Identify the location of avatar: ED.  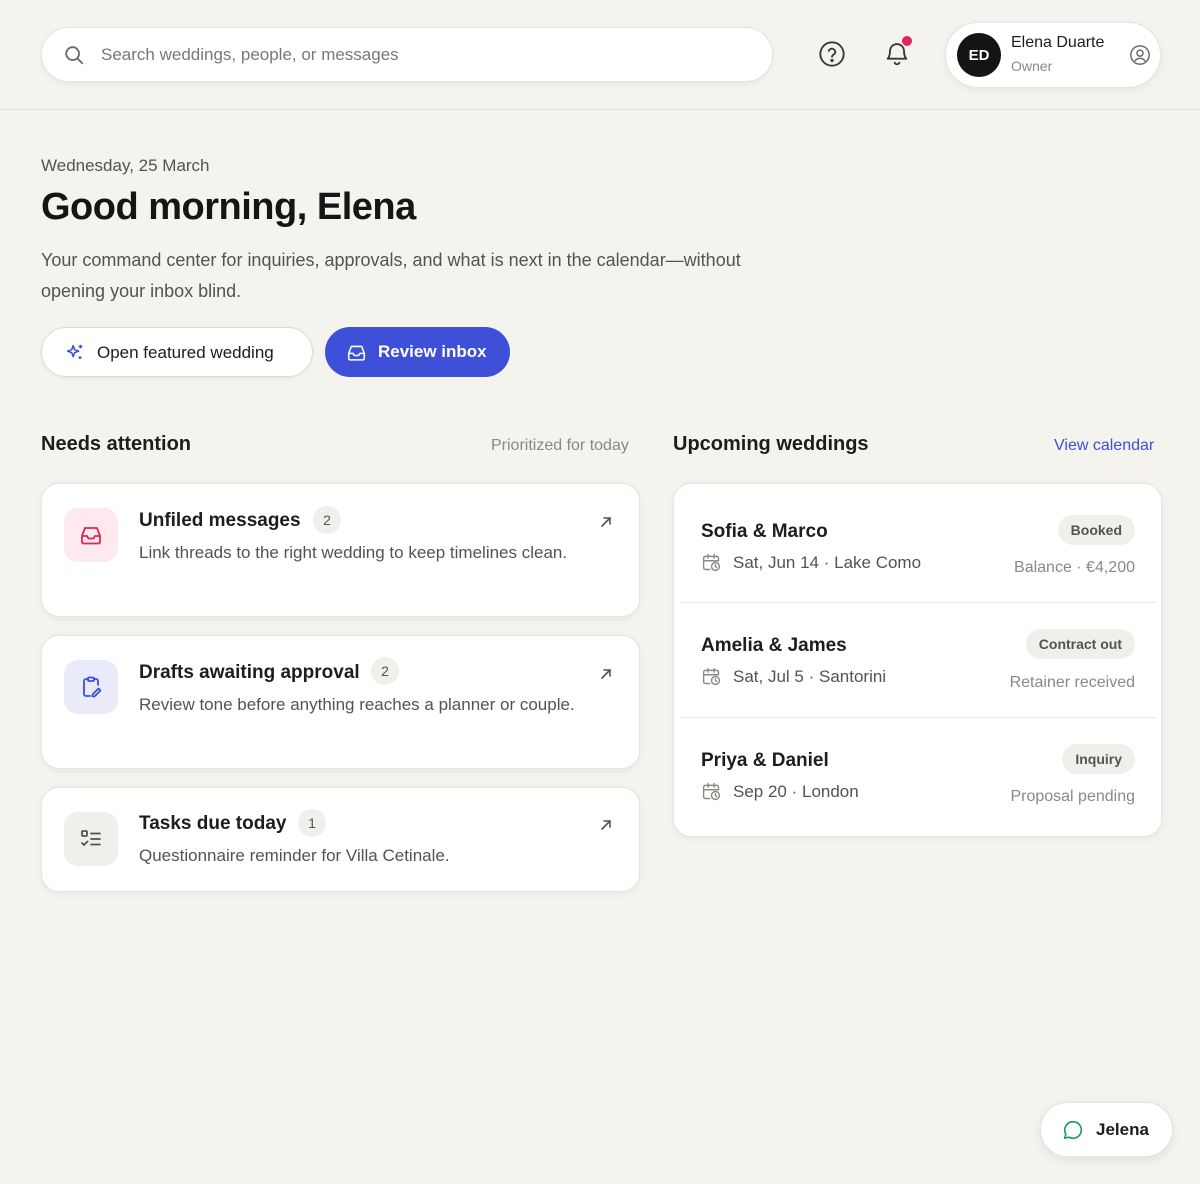
(979, 55).